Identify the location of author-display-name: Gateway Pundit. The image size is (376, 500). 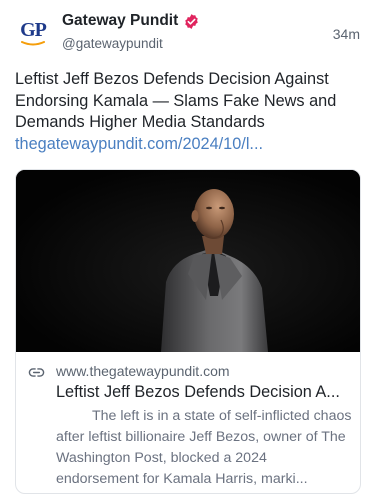
(120, 21).